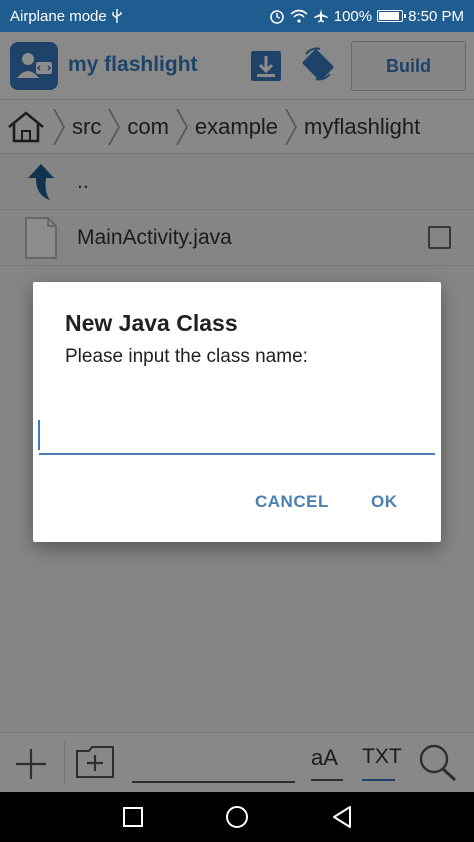  Describe the element at coordinates (237, 16) in the screenshot. I see `status-bar: Airplane mode 100% 8:50 PM` at that location.